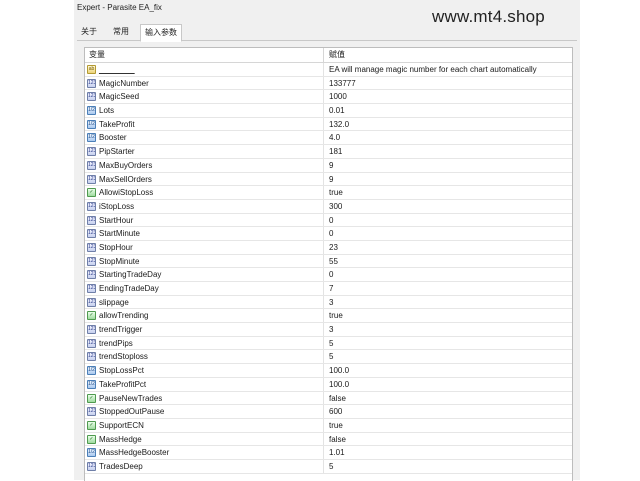  I want to click on parameter-name: StartingTradeDay, so click(130, 275).